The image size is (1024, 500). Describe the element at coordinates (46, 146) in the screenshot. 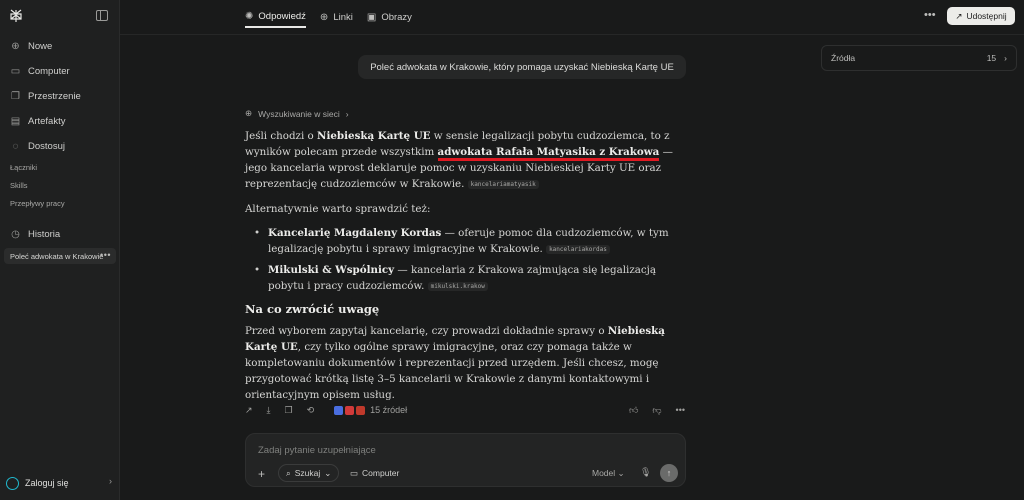

I see `sidebar-item-label: Dostosuj` at that location.